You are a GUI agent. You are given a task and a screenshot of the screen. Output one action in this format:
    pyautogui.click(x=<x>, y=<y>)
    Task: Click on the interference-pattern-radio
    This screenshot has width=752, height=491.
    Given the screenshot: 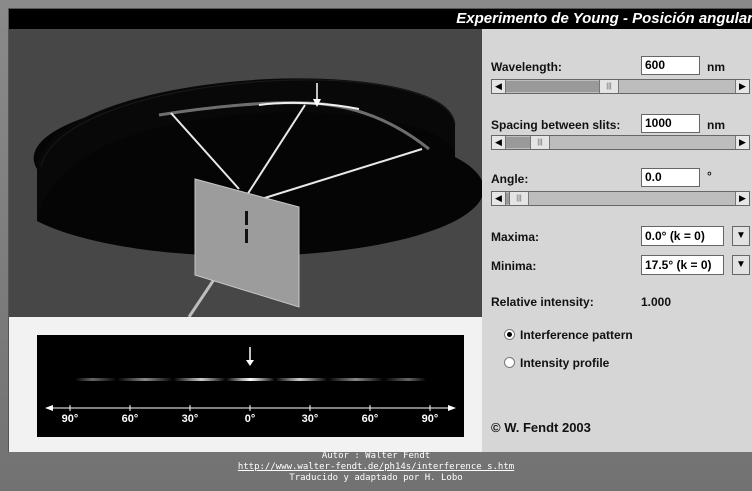 What is the action you would take?
    pyautogui.click(x=509, y=334)
    